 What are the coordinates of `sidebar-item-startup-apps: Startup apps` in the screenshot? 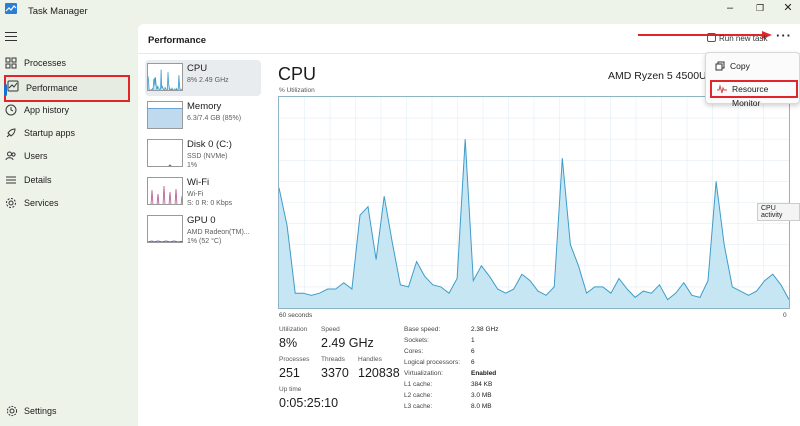 It's located at (67, 133).